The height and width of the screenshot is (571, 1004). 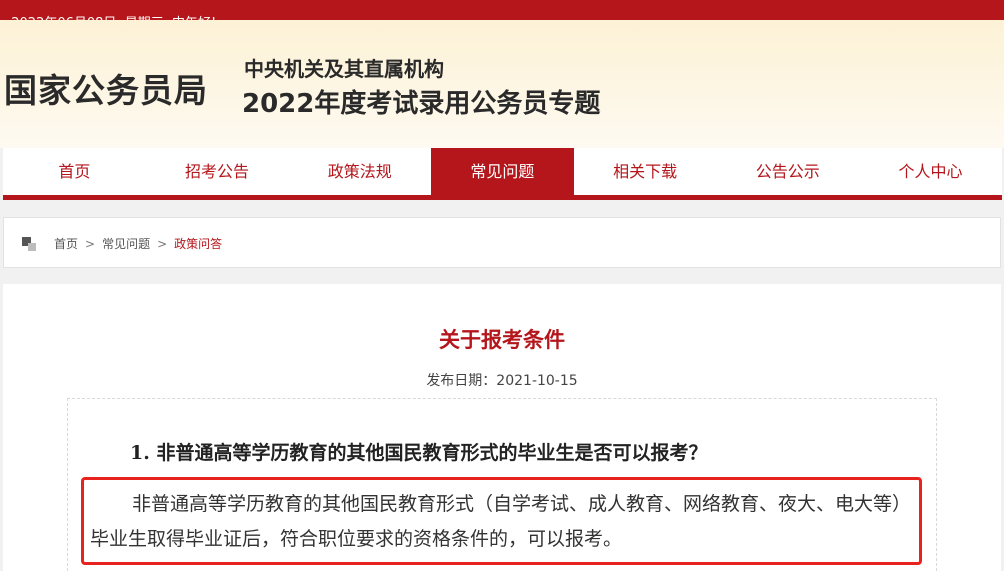 I want to click on site-title: 国家公务员局, so click(x=106, y=88).